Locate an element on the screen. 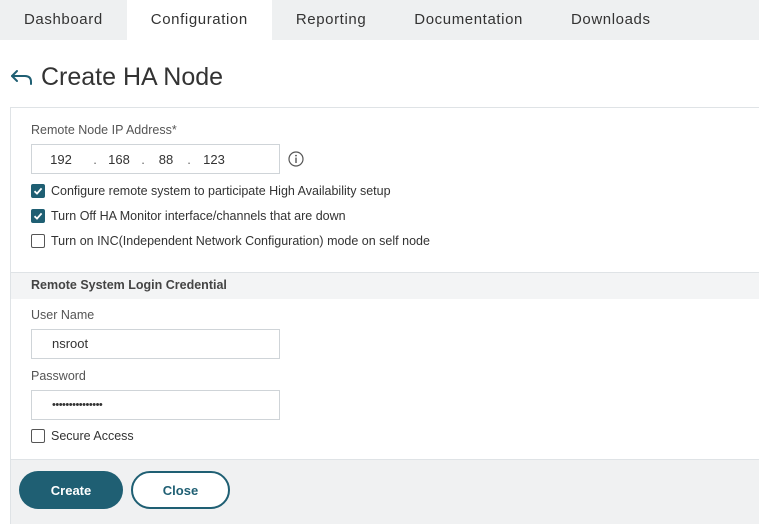 The height and width of the screenshot is (524, 759). tab-downloads: Downloads is located at coordinates (611, 20).